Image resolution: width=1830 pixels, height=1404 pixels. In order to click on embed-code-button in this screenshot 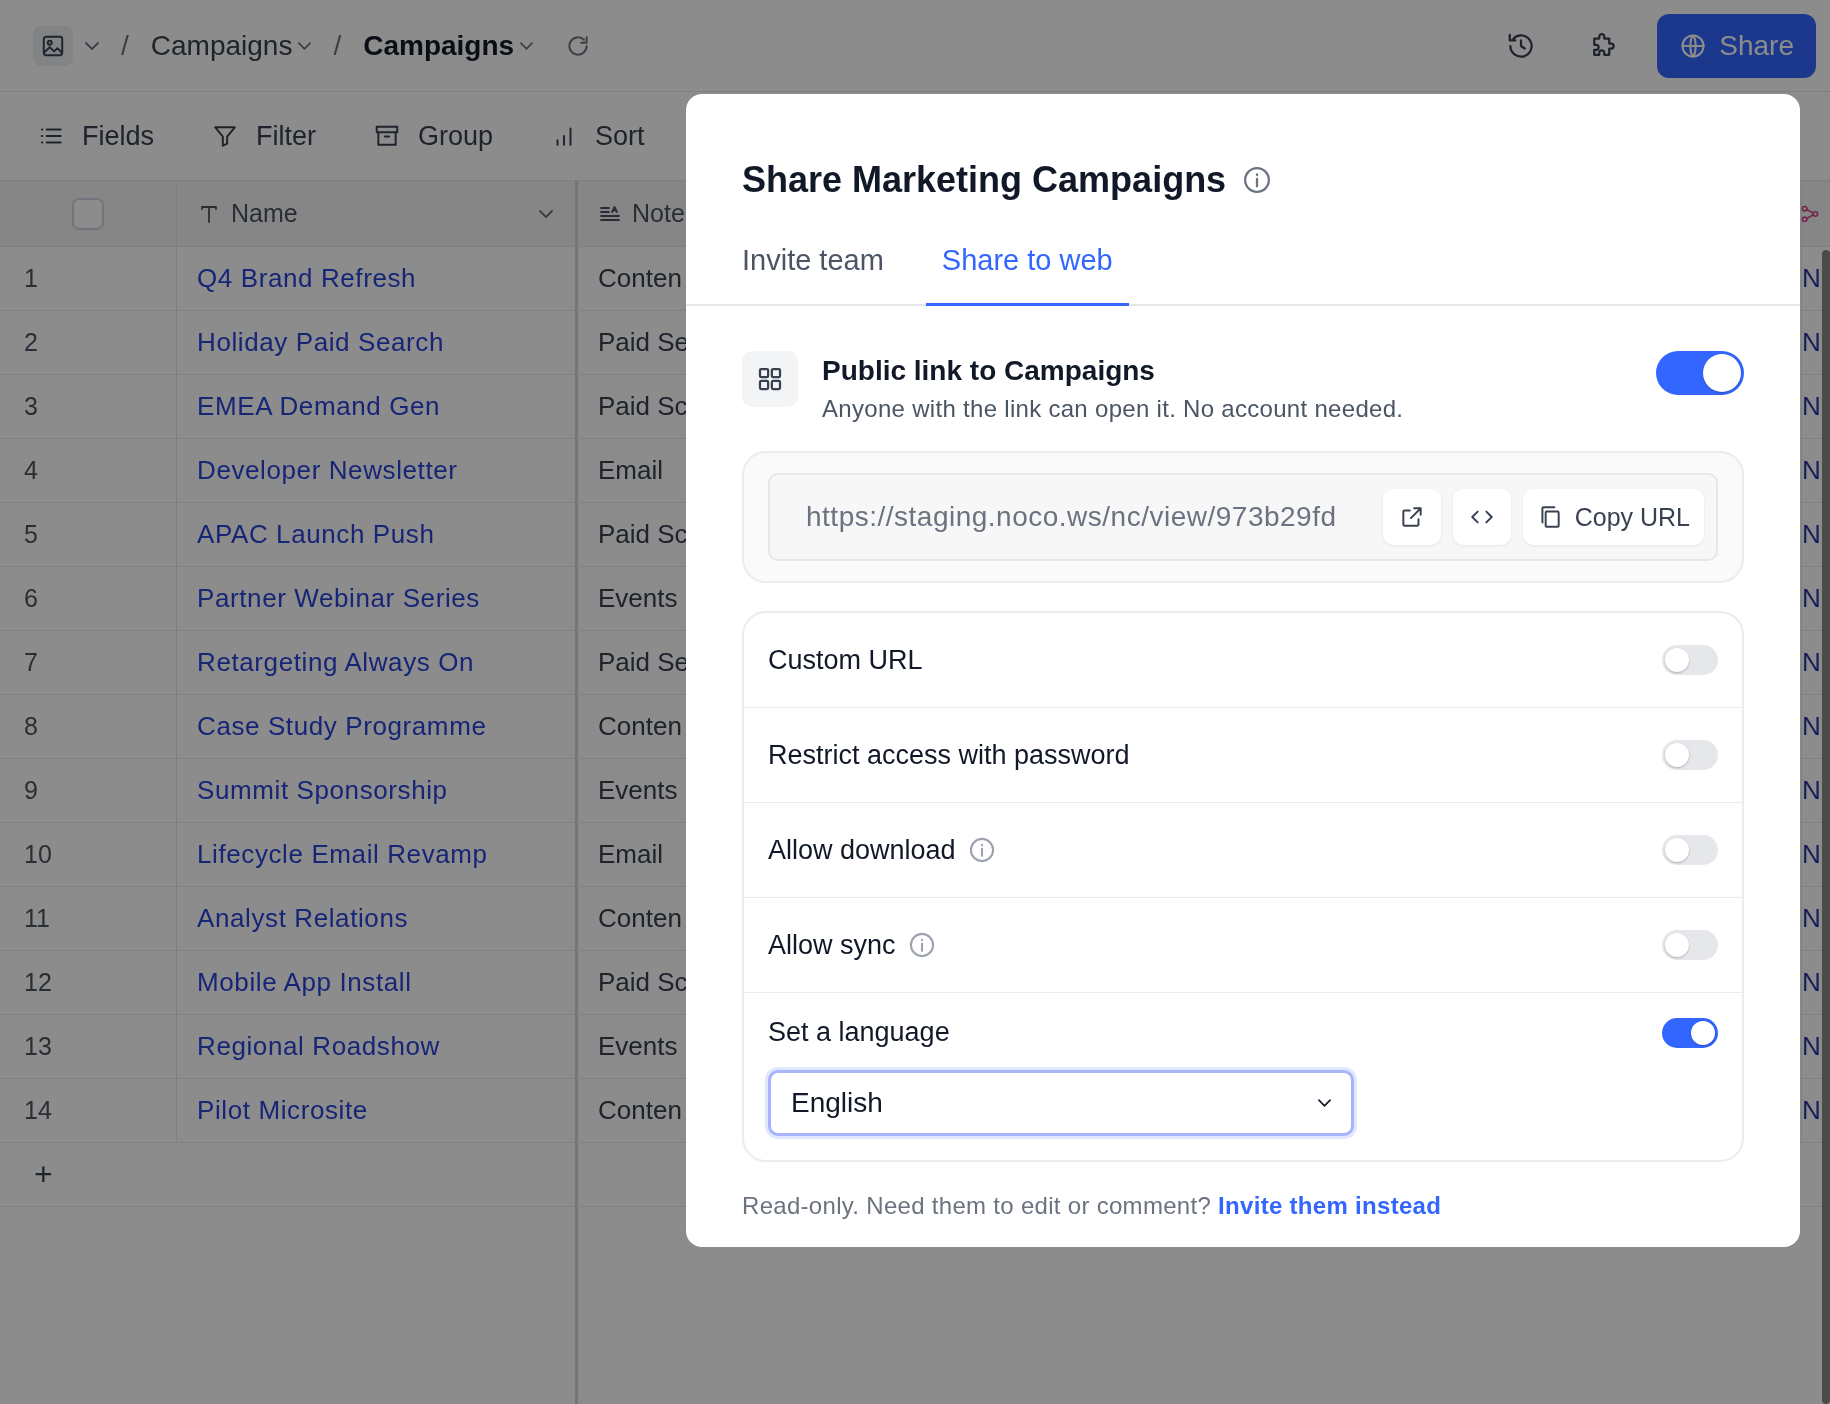, I will do `click(1481, 517)`.